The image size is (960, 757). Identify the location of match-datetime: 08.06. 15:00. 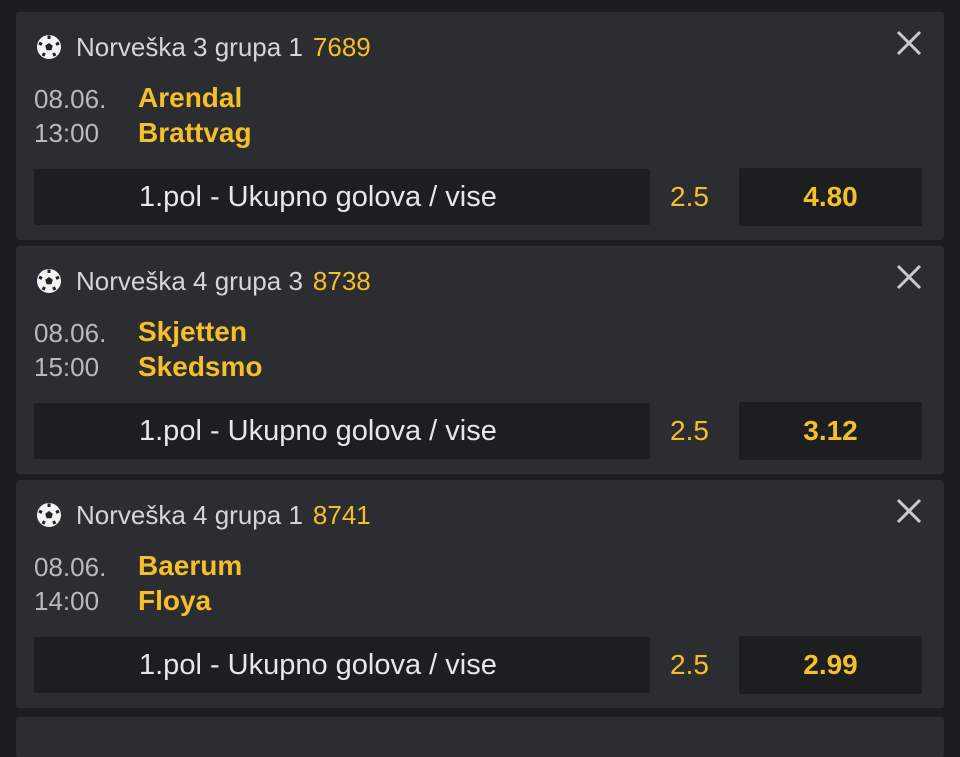
(70, 350).